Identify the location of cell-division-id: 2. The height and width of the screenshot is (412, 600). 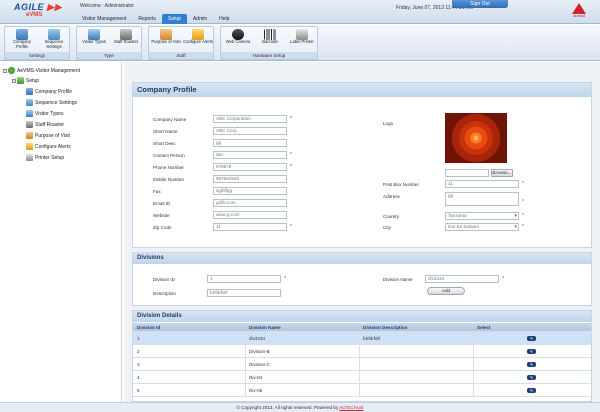
(138, 351).